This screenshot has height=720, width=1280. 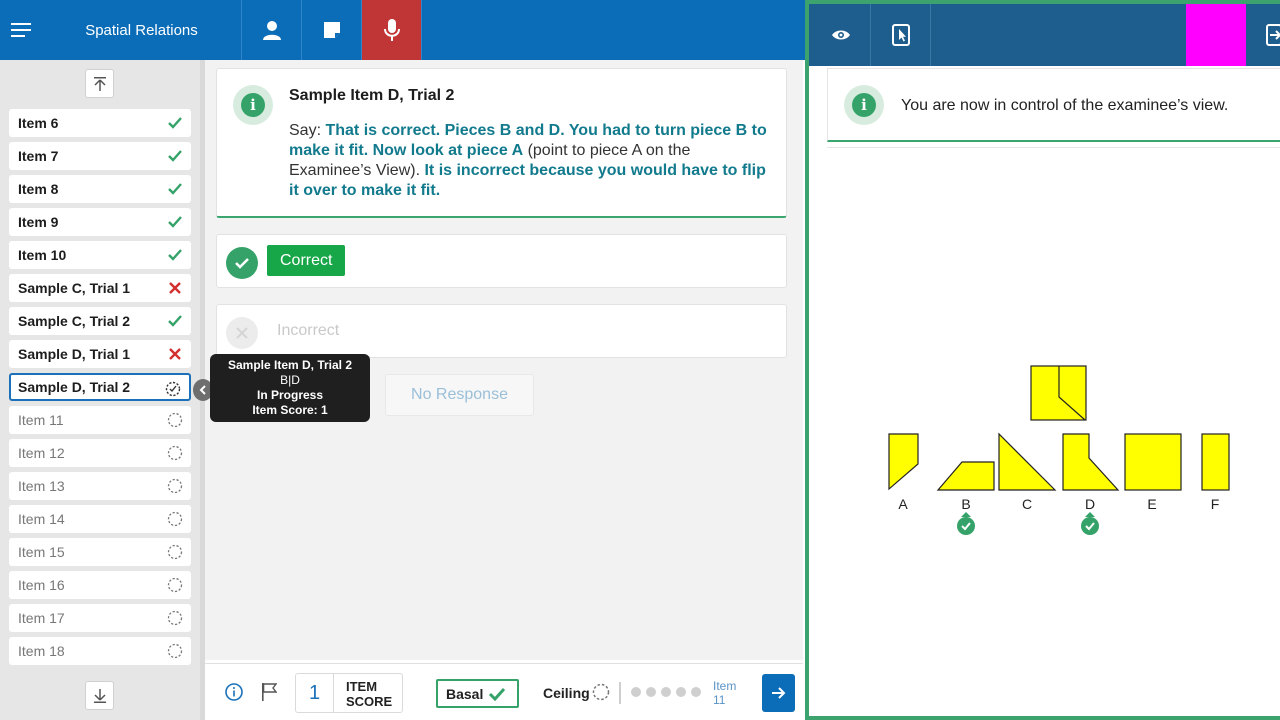 I want to click on sidebar-item: Item 10, so click(x=100, y=255).